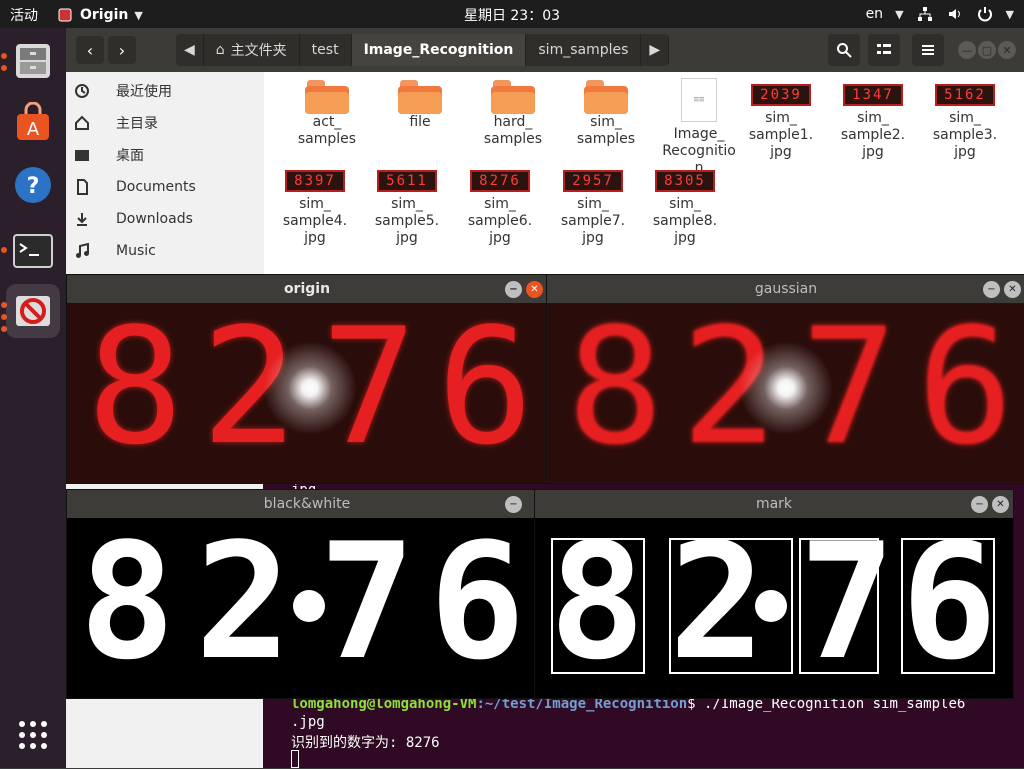 The height and width of the screenshot is (769, 1024). I want to click on sidebar-item-home: 主目录, so click(165, 123).